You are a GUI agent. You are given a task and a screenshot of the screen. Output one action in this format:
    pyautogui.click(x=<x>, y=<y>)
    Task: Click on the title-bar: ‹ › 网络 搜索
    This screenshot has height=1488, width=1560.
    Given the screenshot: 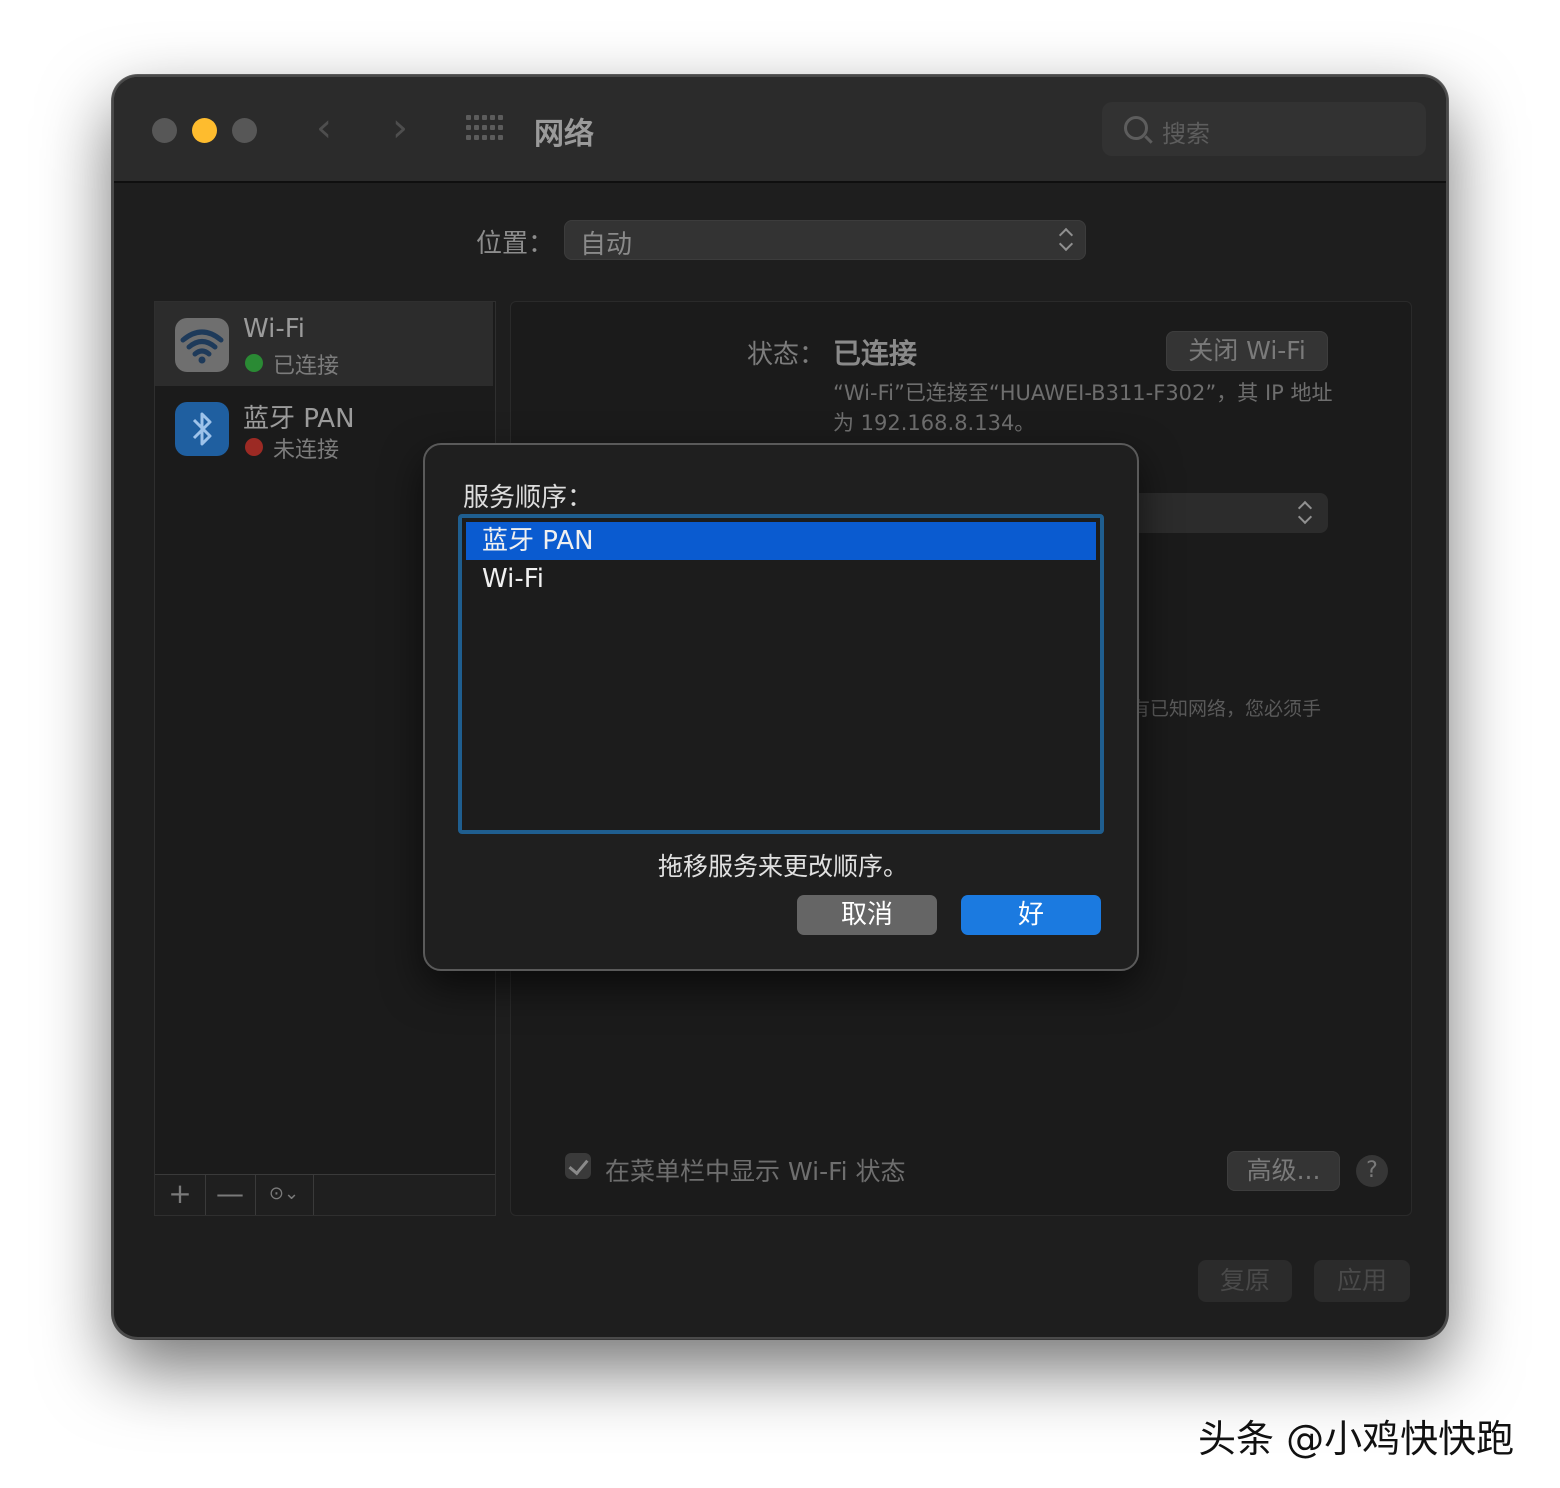 What is the action you would take?
    pyautogui.click(x=780, y=130)
    